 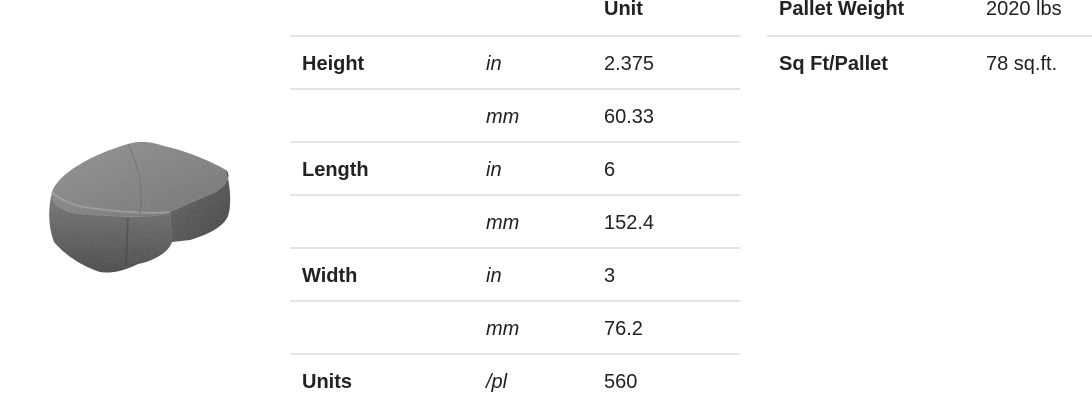 I want to click on row-value: 560, so click(x=621, y=382).